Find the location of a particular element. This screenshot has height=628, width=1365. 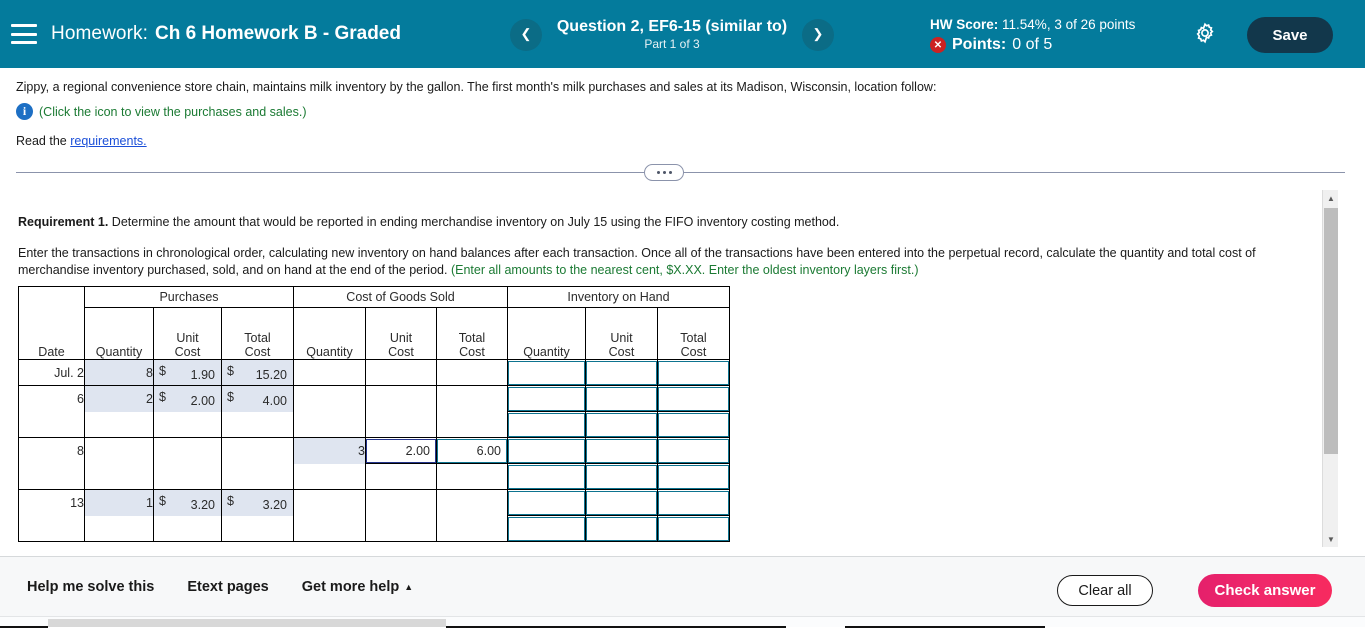

gear-icon is located at coordinates (1205, 35).